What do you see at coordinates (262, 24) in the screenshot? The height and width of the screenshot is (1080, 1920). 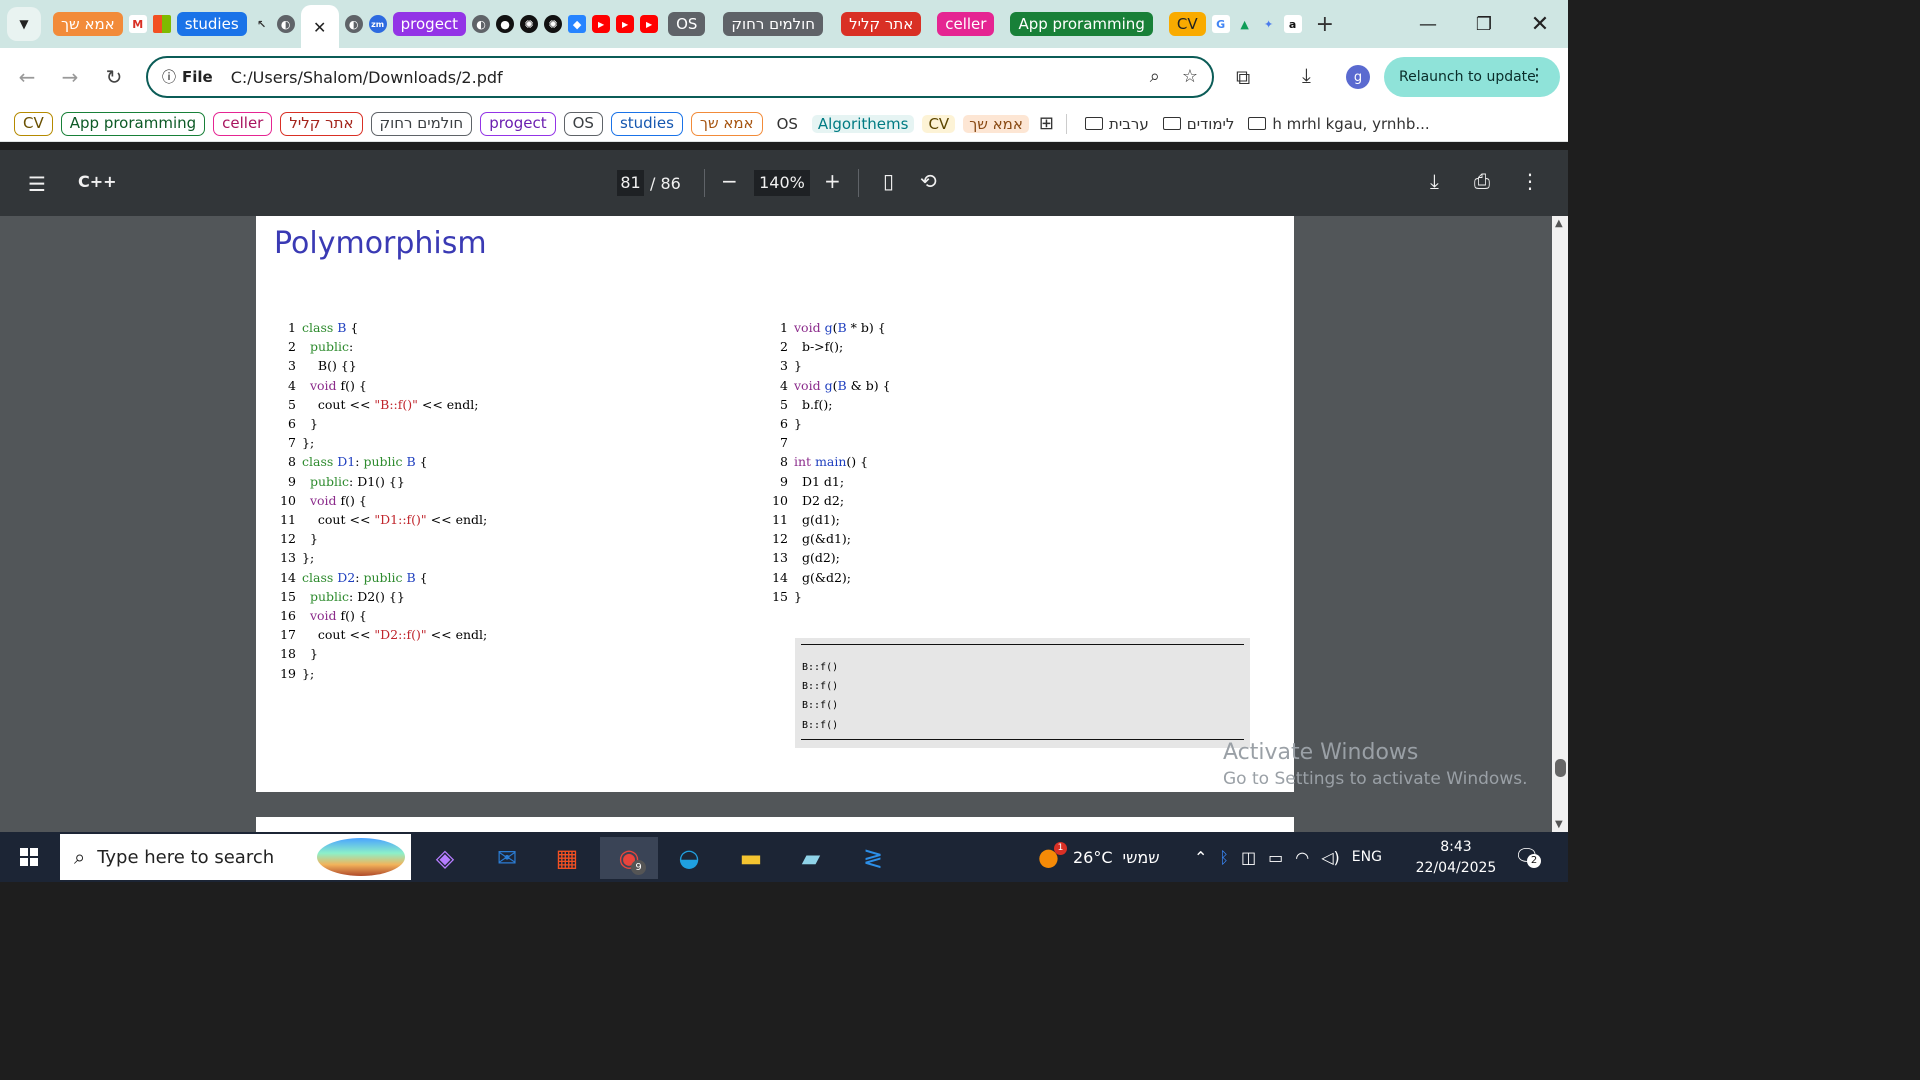 I see `arrow-tab-icon: ↖` at bounding box center [262, 24].